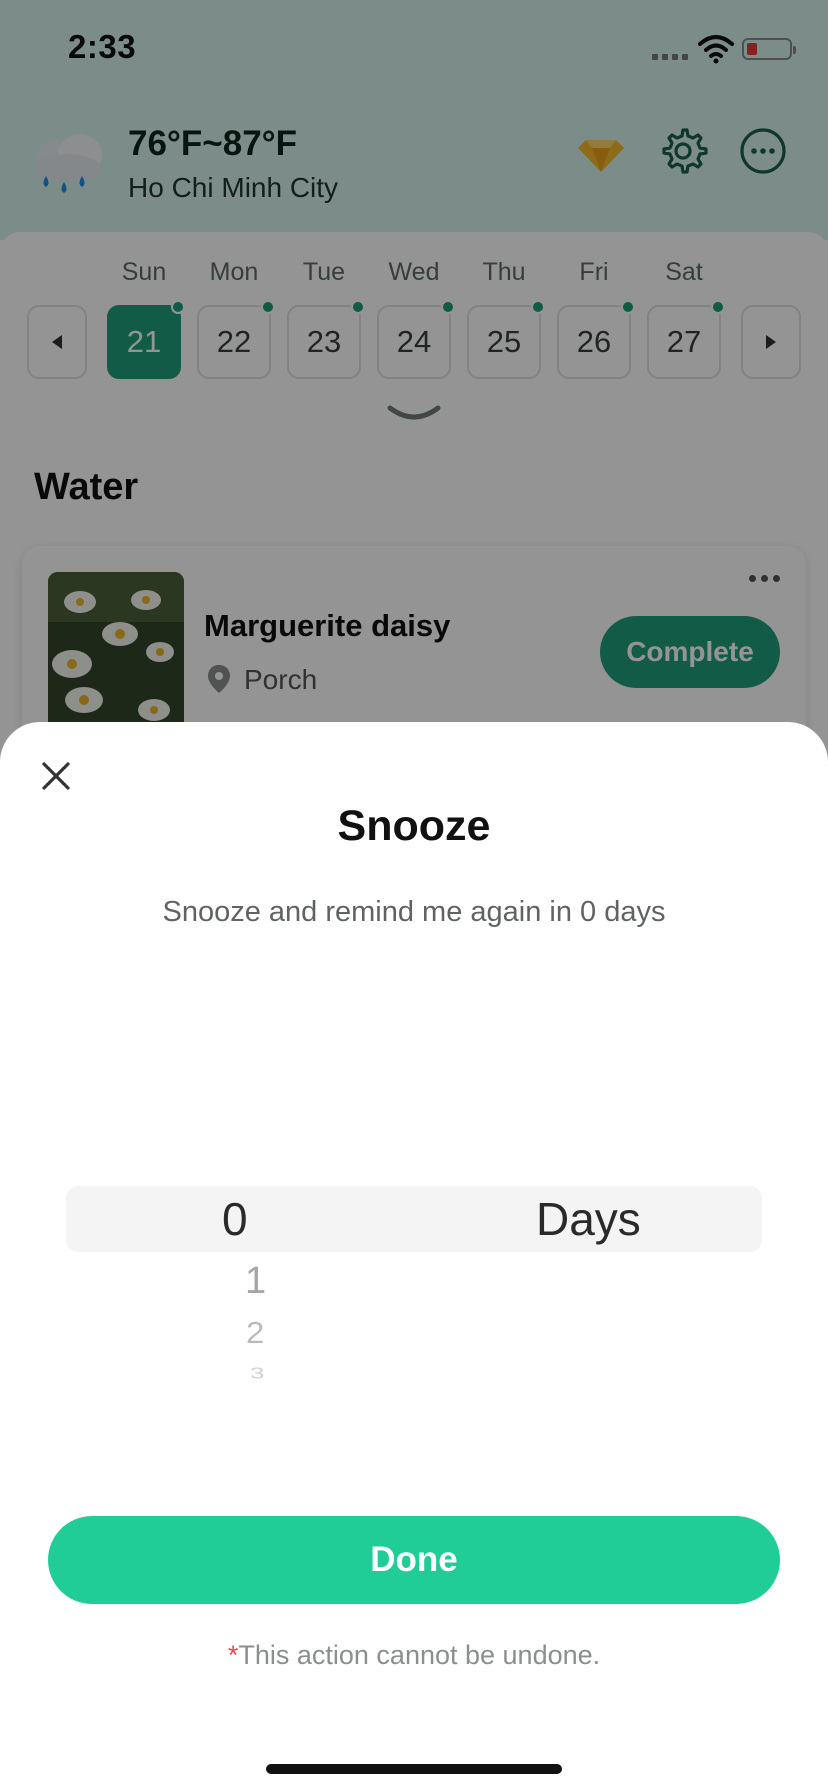  I want to click on picker-option: 1, so click(255, 1281).